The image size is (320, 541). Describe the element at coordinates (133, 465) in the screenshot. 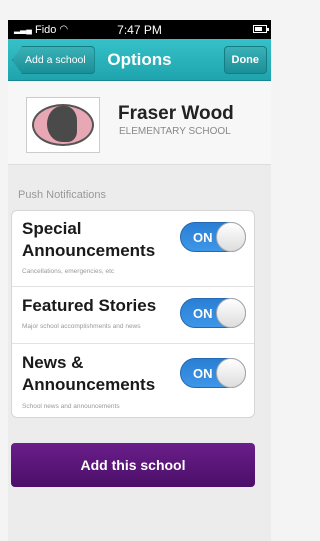

I see `add-this-school-button: Add this school` at that location.